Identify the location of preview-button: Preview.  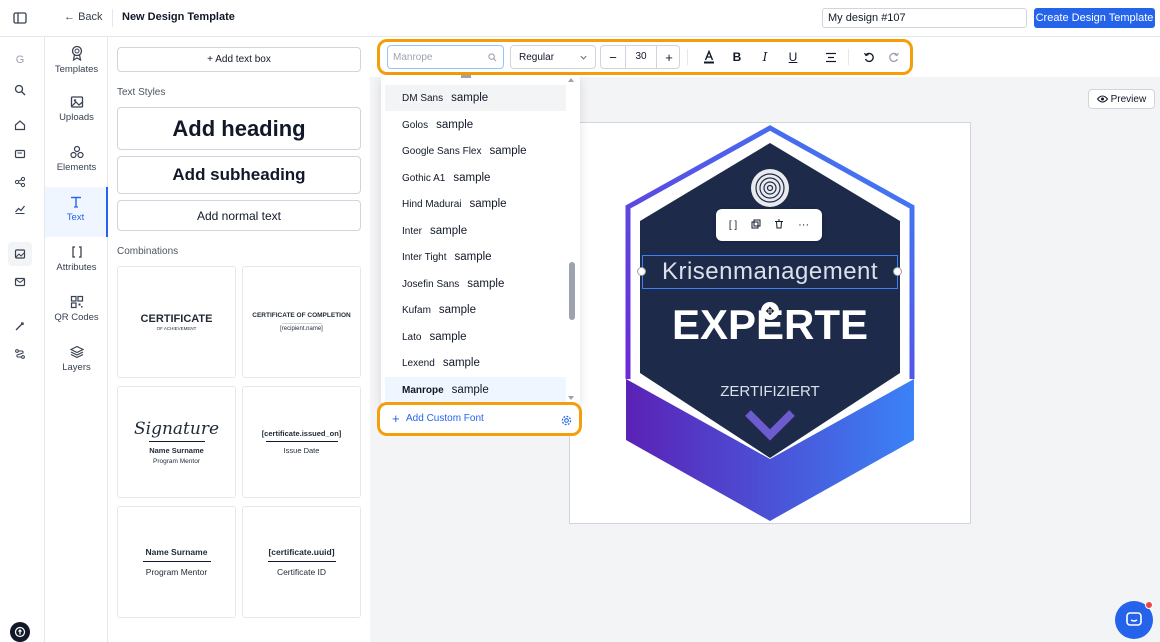
(1121, 99).